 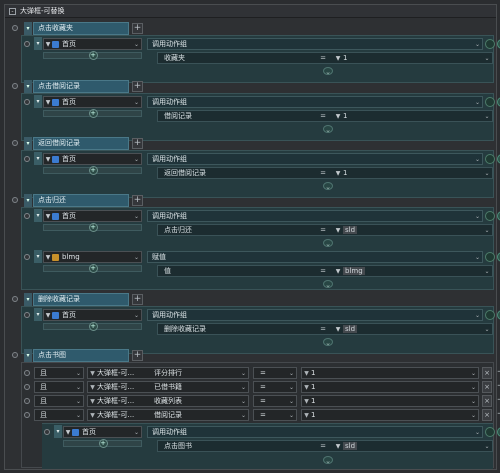 I want to click on group-label: 点击书图, so click(x=81, y=355).